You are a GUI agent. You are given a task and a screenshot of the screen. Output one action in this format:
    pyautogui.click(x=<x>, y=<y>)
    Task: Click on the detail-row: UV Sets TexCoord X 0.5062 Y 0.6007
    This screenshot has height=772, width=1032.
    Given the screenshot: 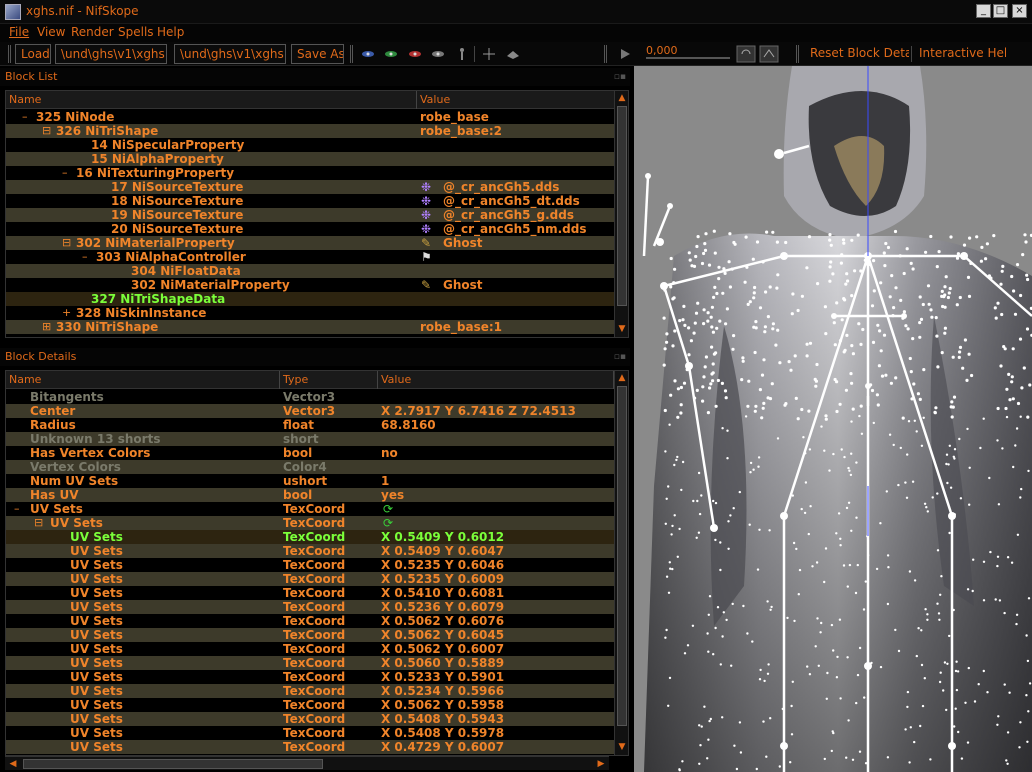 What is the action you would take?
    pyautogui.click(x=317, y=649)
    